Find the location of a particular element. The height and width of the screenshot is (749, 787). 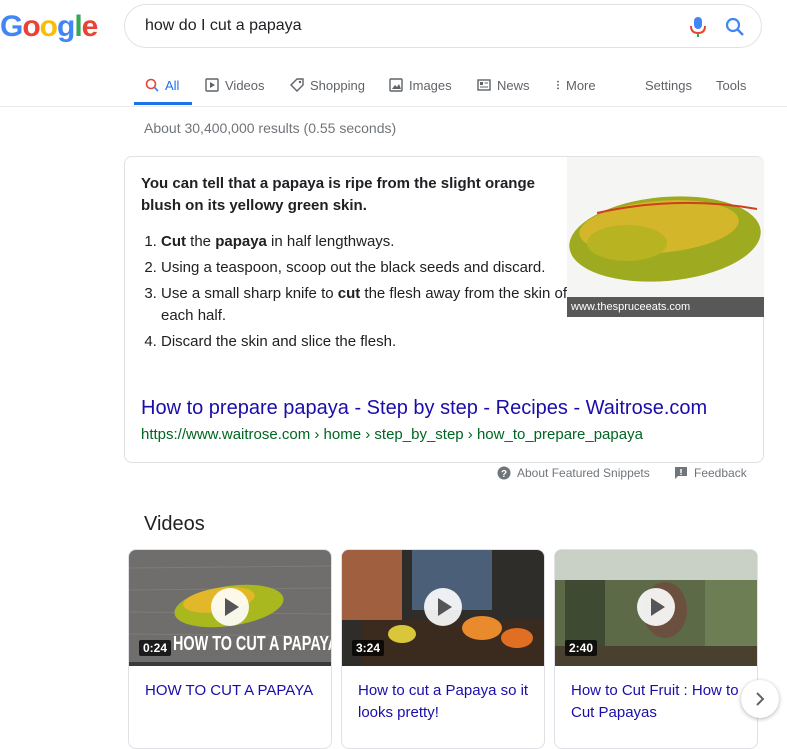

tab-videos: Videos is located at coordinates (235, 85).